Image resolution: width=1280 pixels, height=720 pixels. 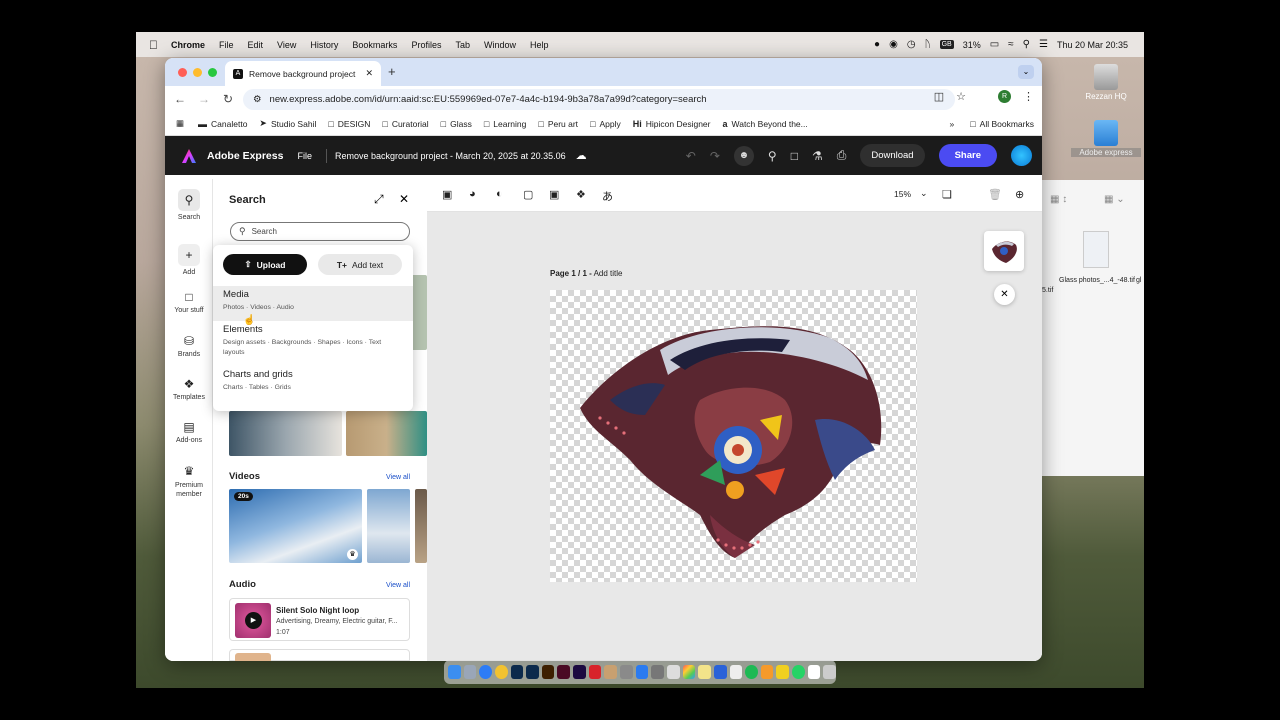 I want to click on record-icon: ●, so click(x=877, y=44).